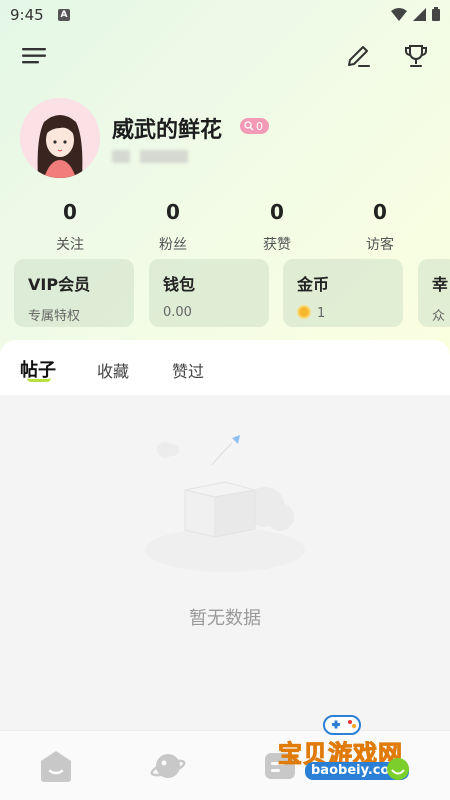 This screenshot has height=800, width=450. What do you see at coordinates (398, 769) in the screenshot?
I see `smiley-icon` at bounding box center [398, 769].